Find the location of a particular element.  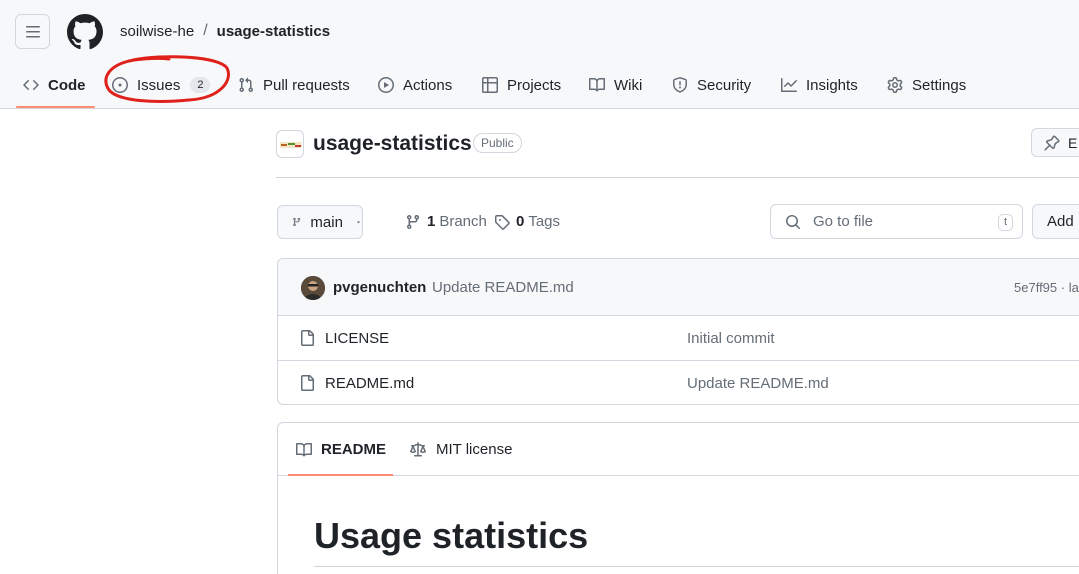

tab-pull-requests: Pull requests is located at coordinates (294, 85).